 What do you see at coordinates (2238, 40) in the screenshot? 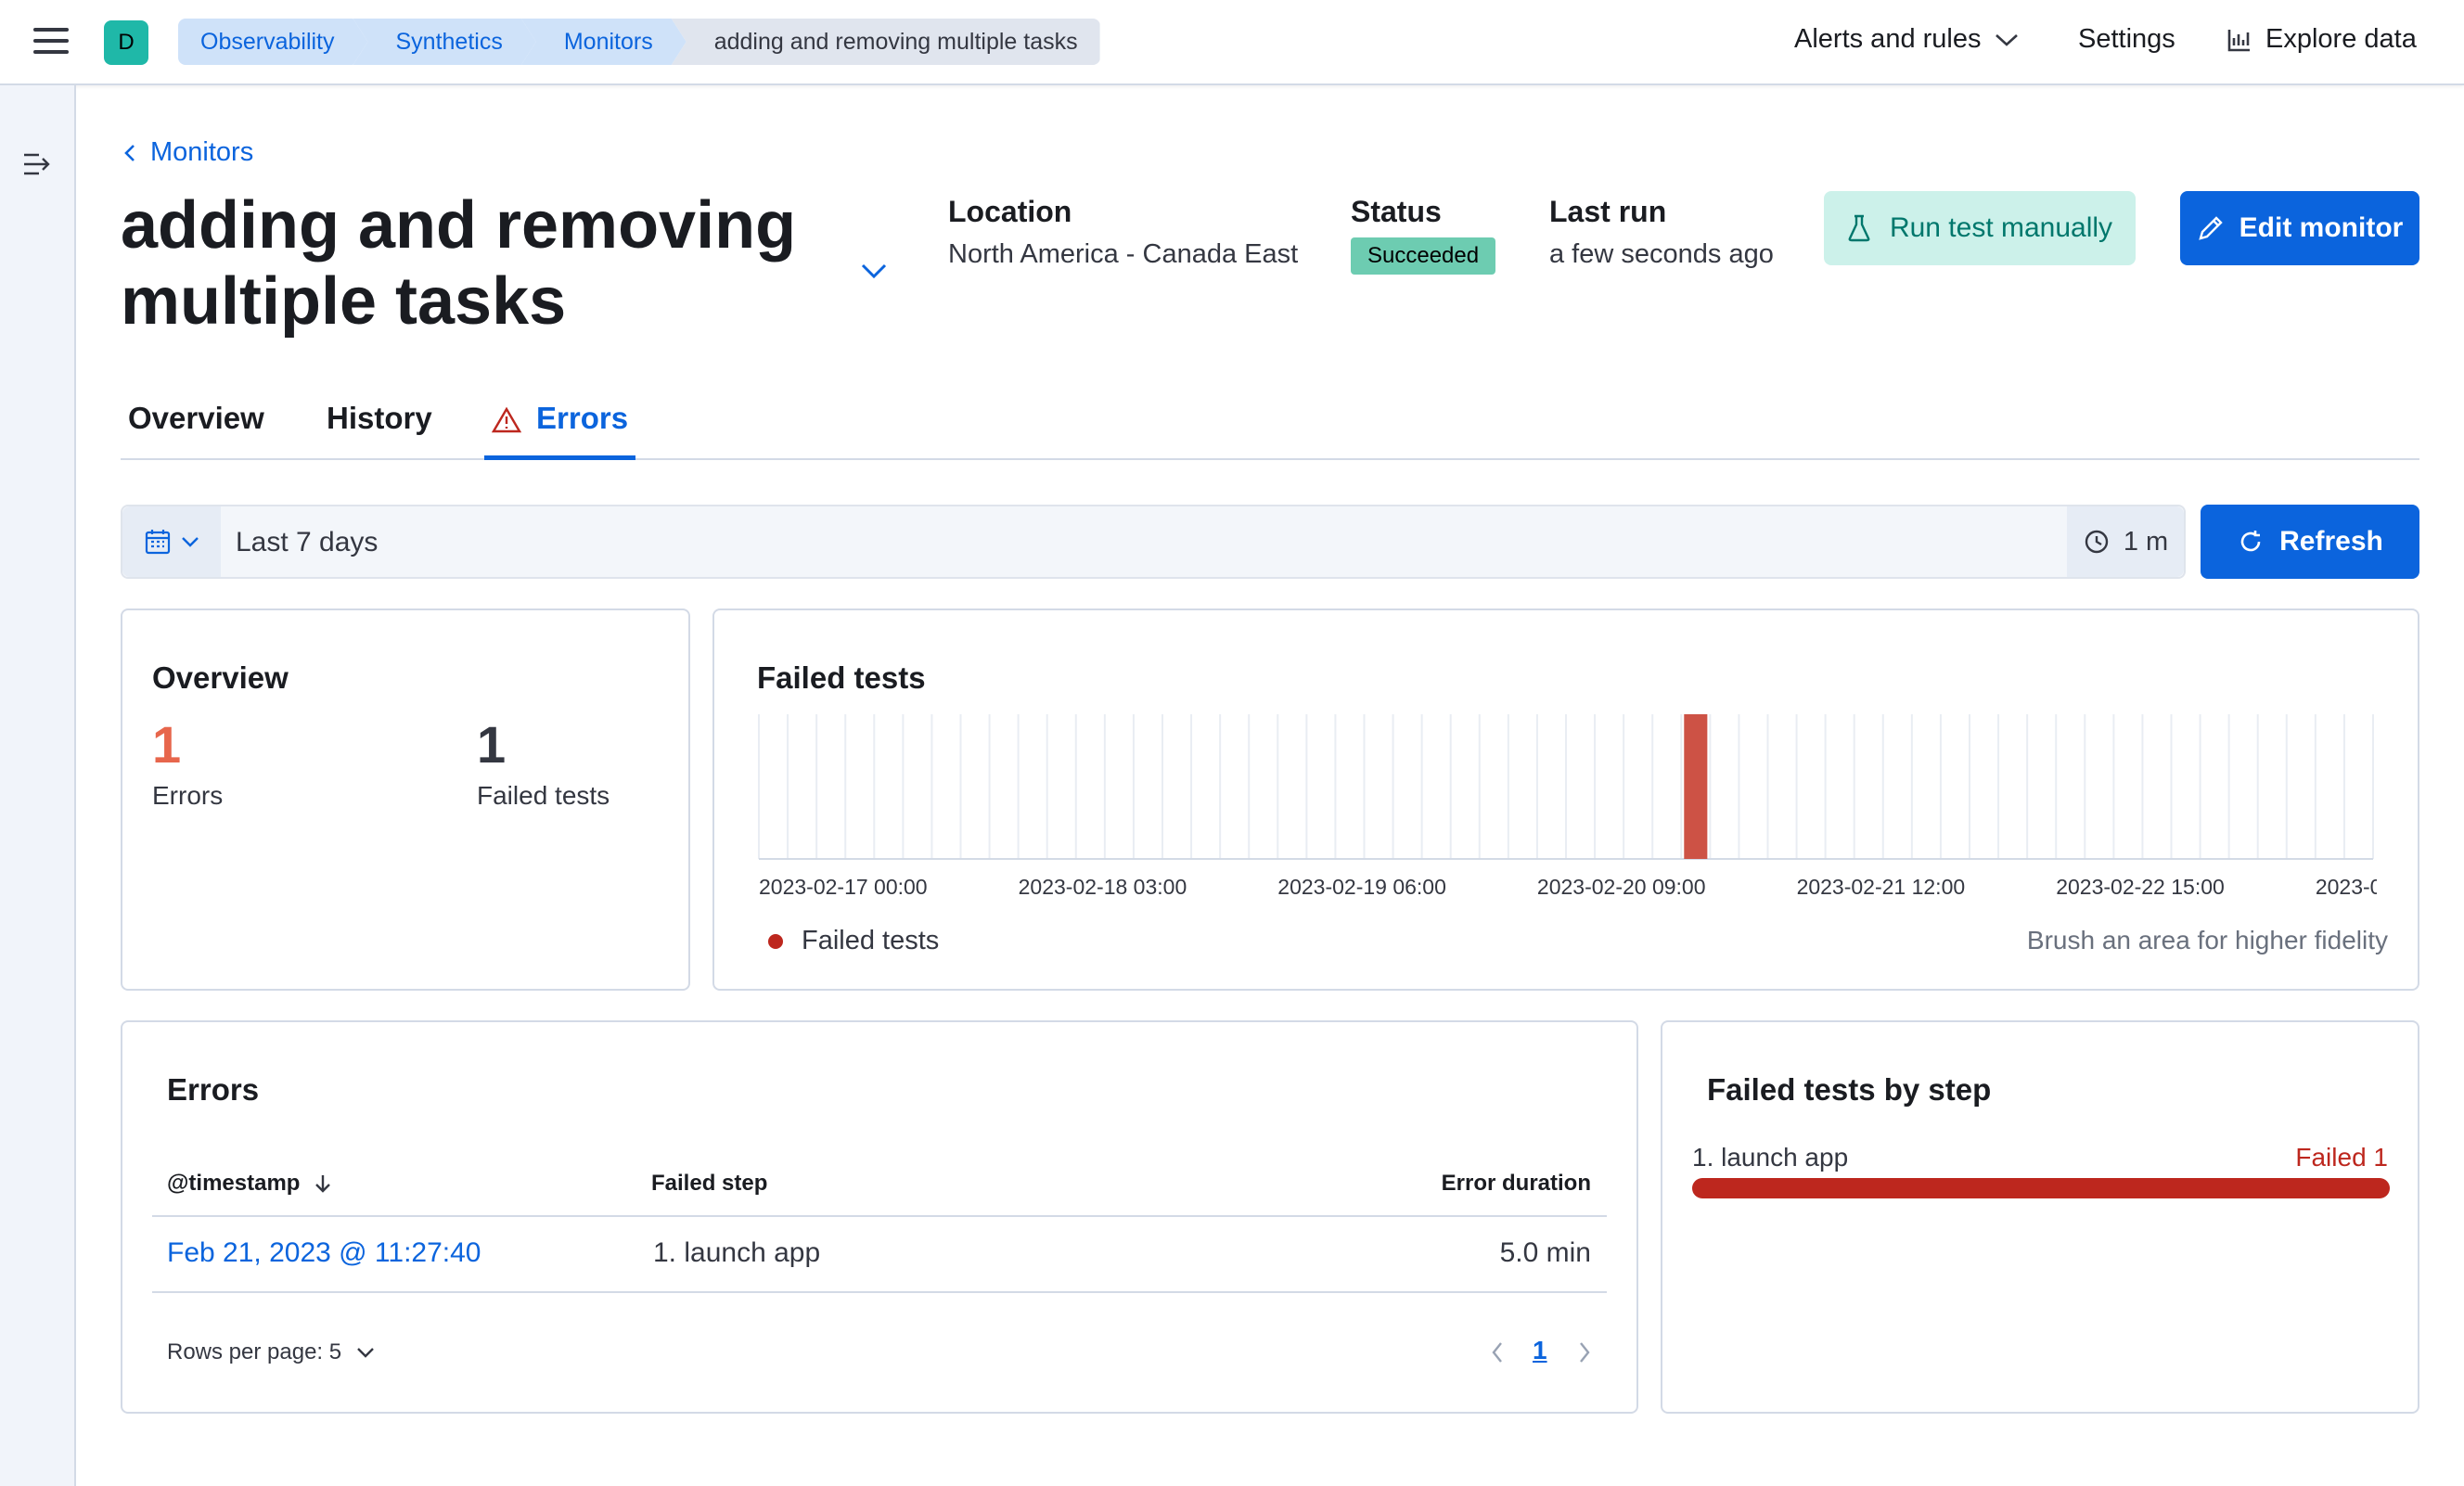
I see `chart-icon` at bounding box center [2238, 40].